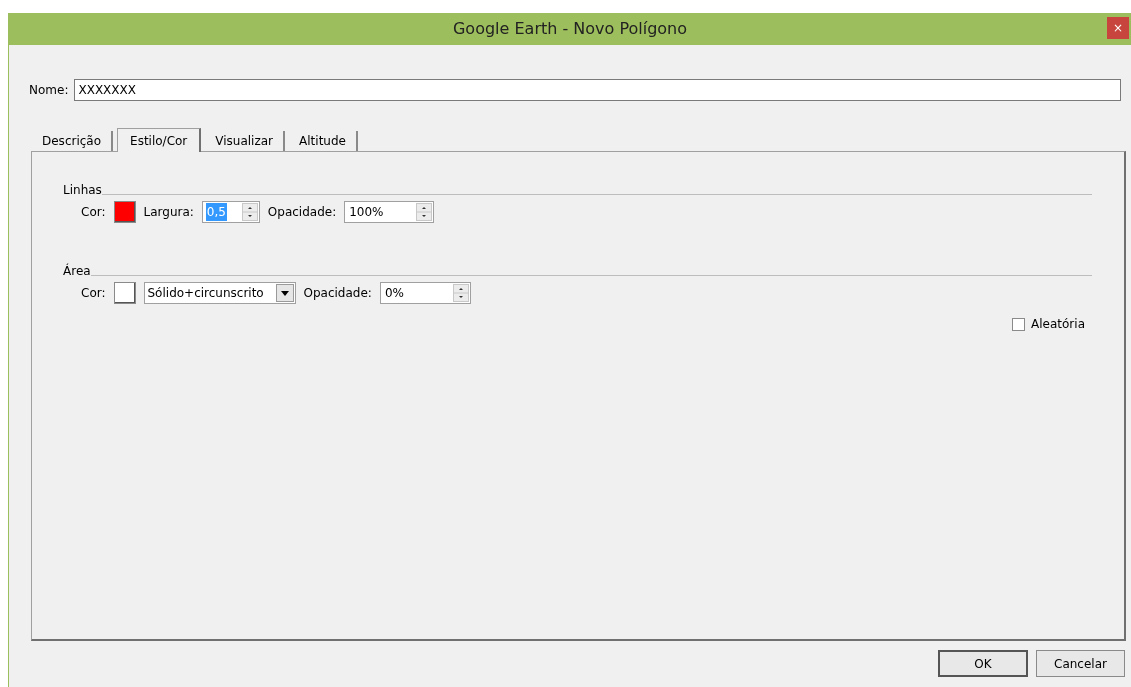 This screenshot has width=1131, height=687. Describe the element at coordinates (49, 90) in the screenshot. I see `name-label: Nome:` at that location.